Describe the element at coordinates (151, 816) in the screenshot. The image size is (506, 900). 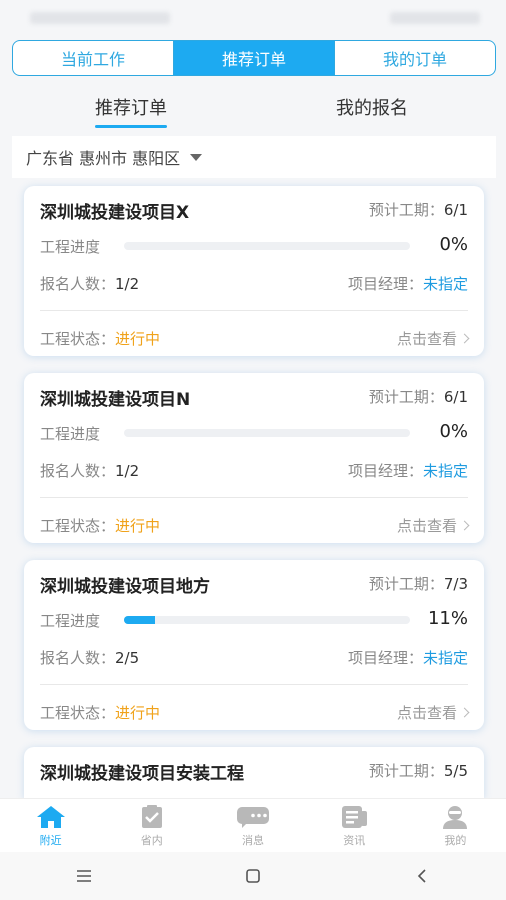
I see `clipboard-check-icon` at that location.